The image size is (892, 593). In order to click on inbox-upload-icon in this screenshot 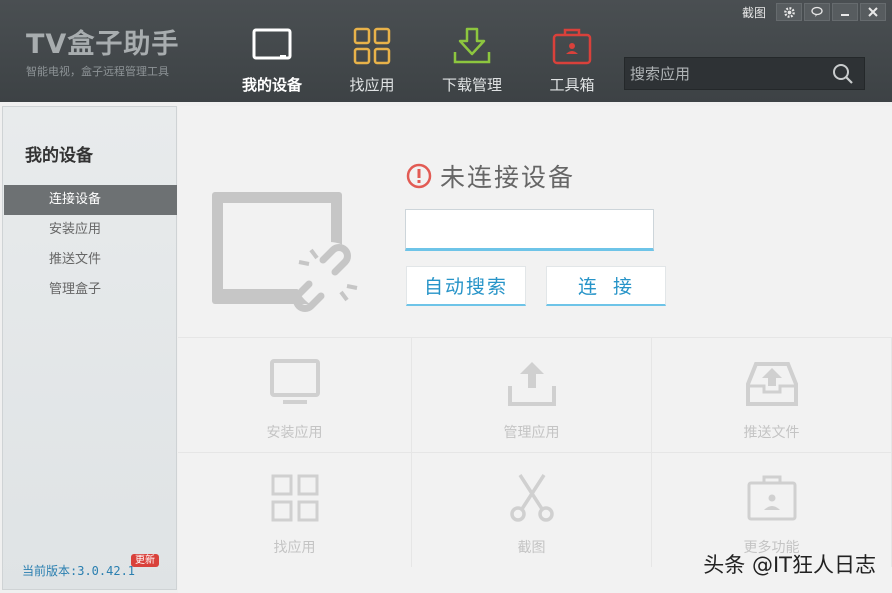, I will do `click(771, 384)`.